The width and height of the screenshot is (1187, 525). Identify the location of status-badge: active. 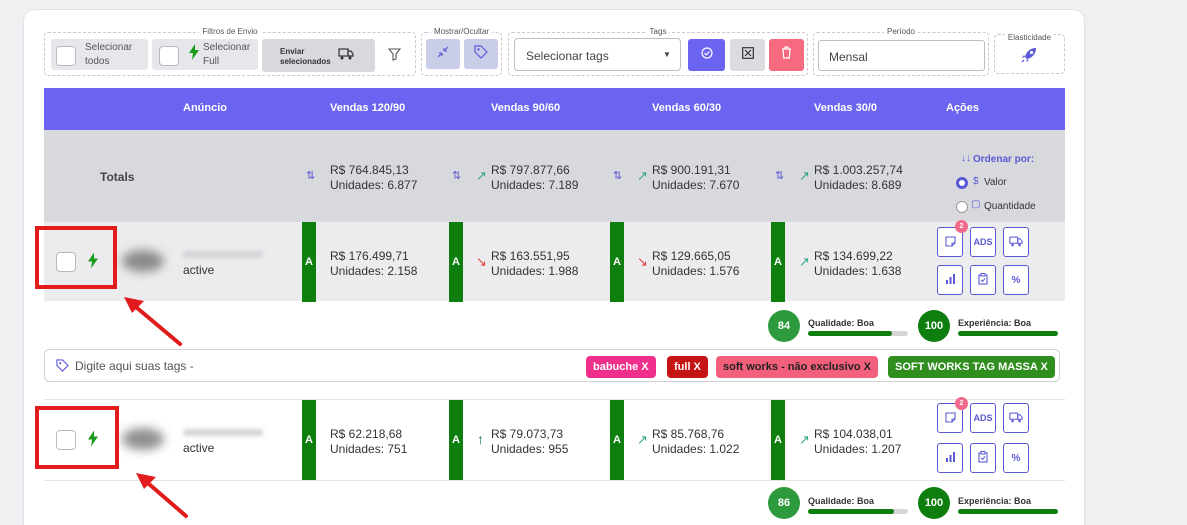
(199, 270).